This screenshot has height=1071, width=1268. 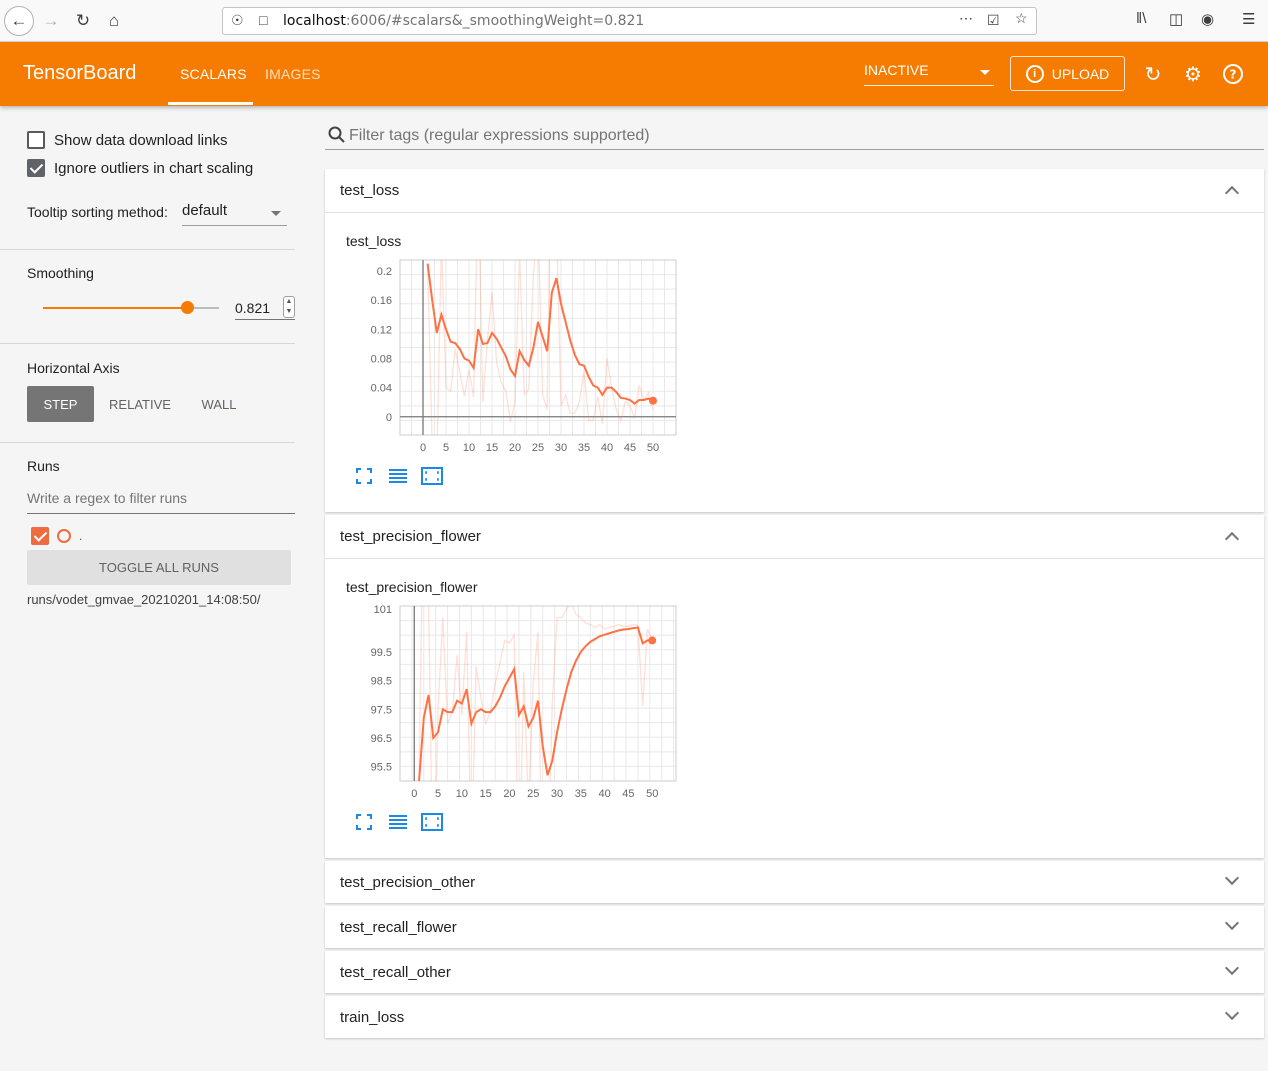 I want to click on smoothing-slider-knob, so click(x=188, y=307).